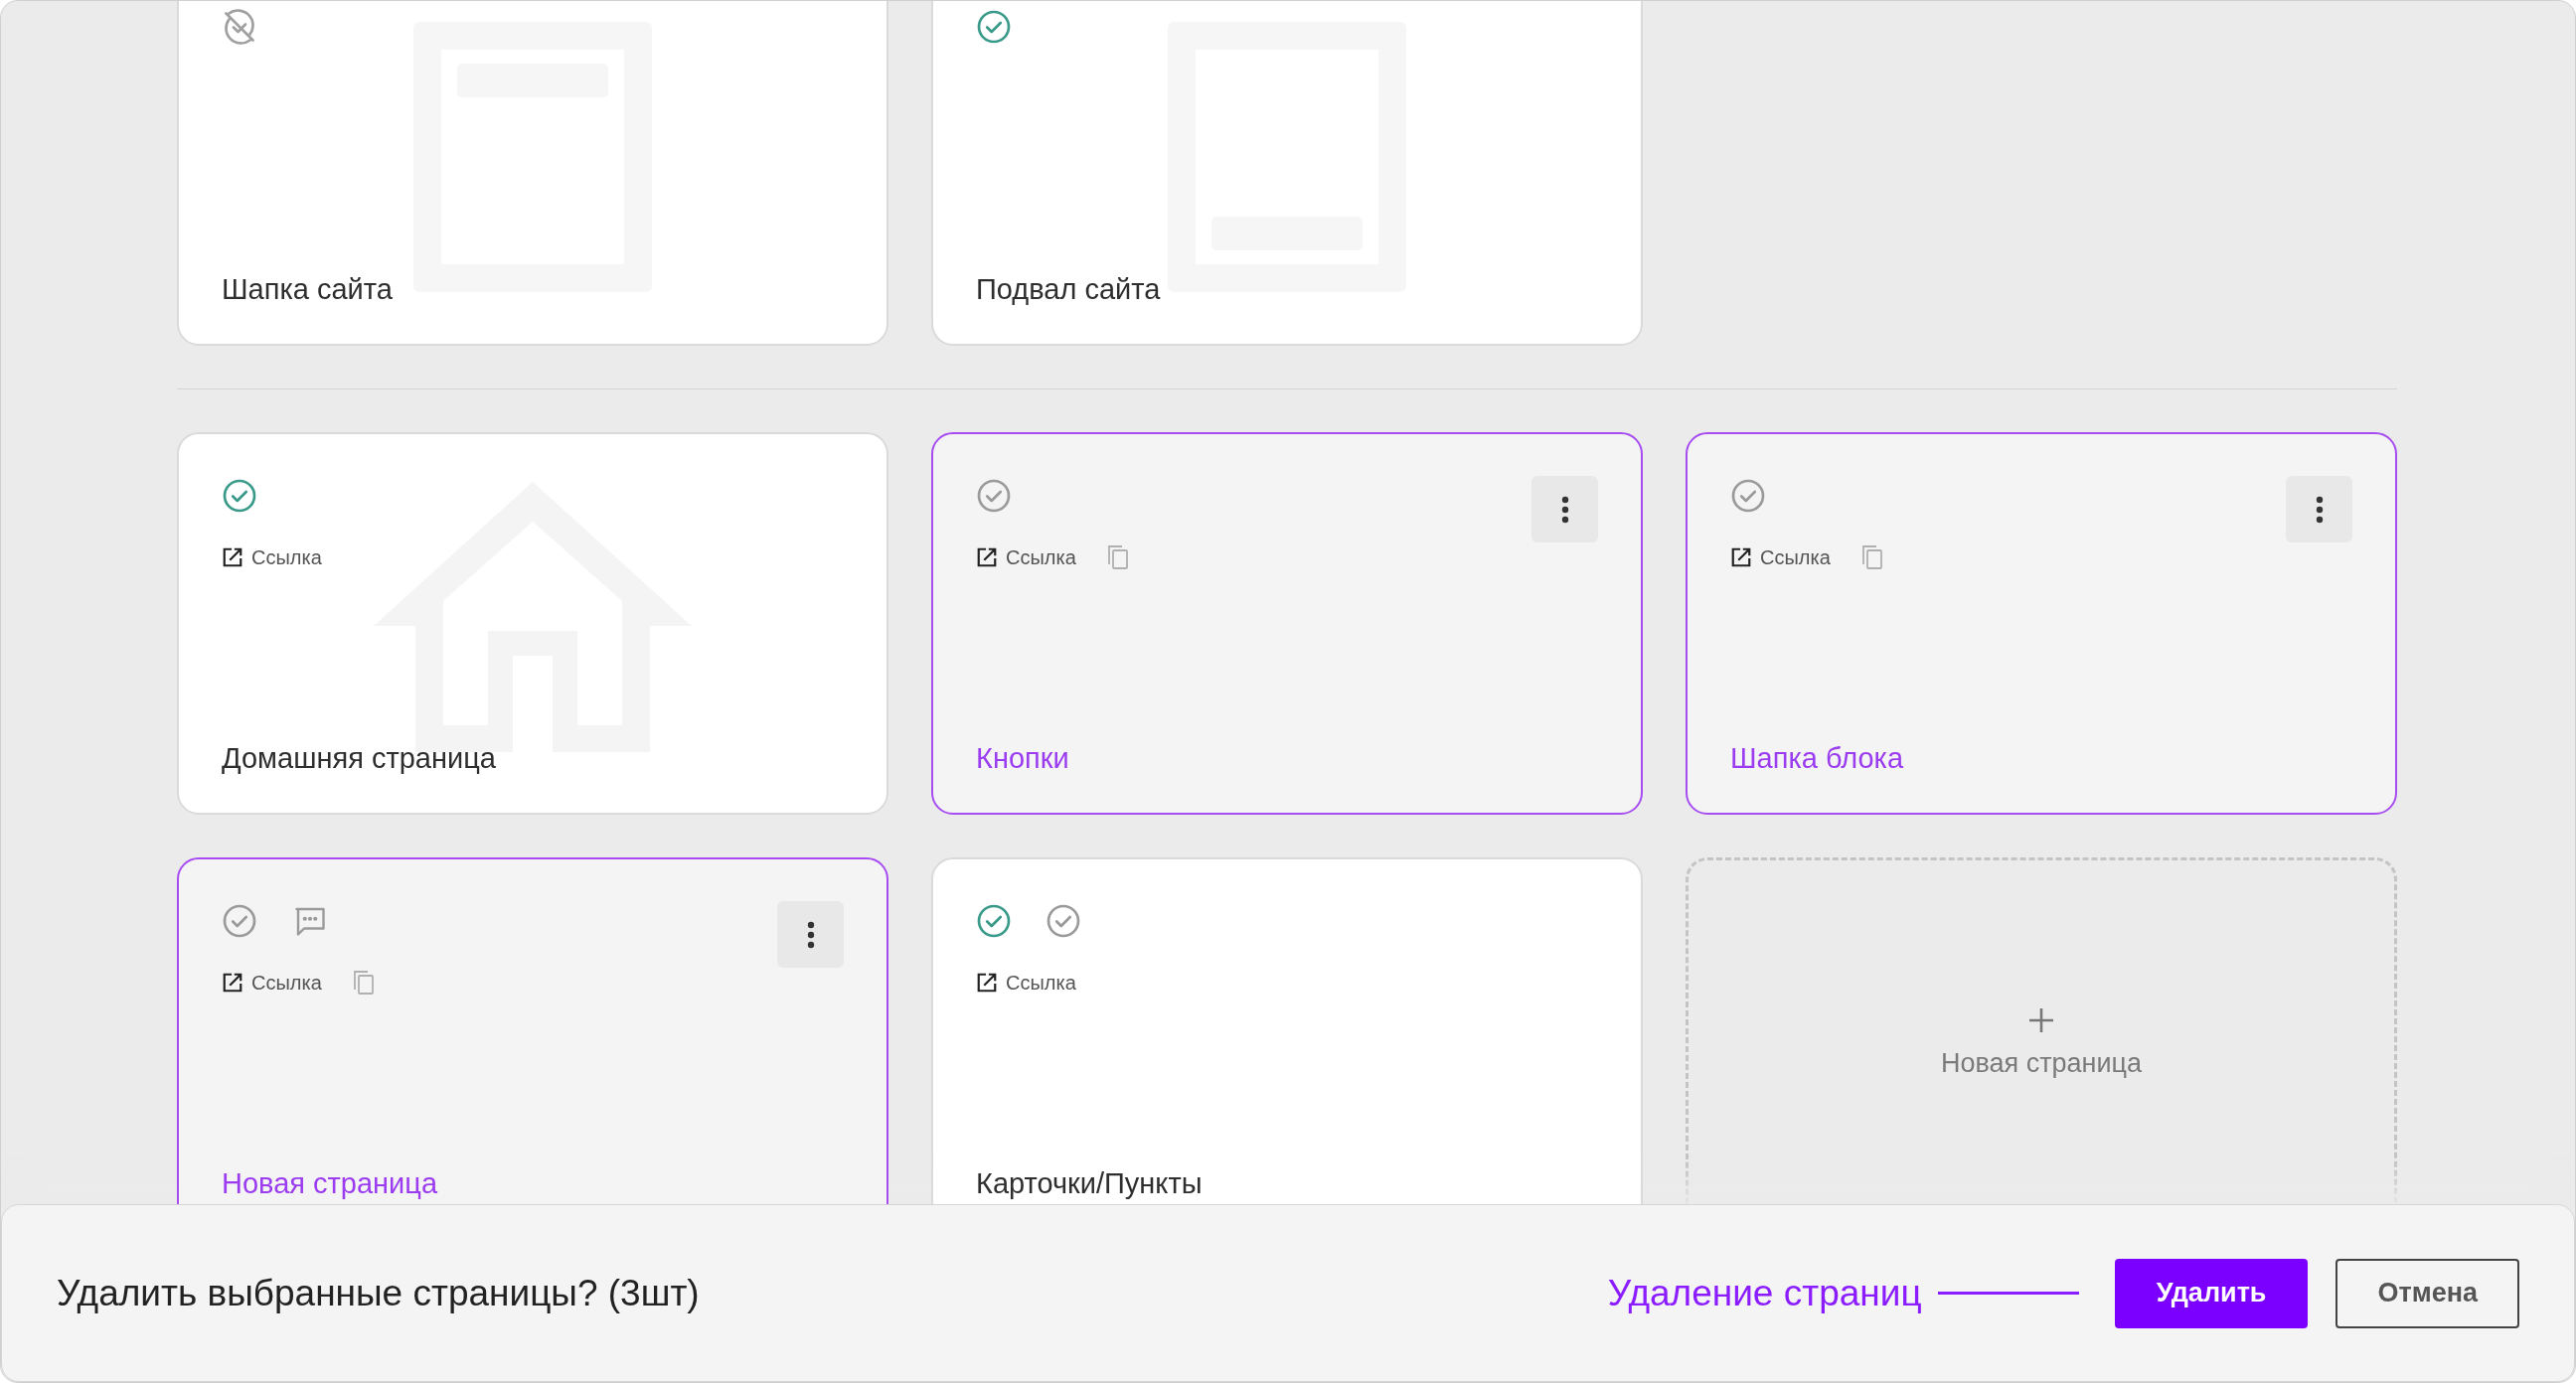  Describe the element at coordinates (1022, 759) in the screenshot. I see `page-title: Кнопки` at that location.